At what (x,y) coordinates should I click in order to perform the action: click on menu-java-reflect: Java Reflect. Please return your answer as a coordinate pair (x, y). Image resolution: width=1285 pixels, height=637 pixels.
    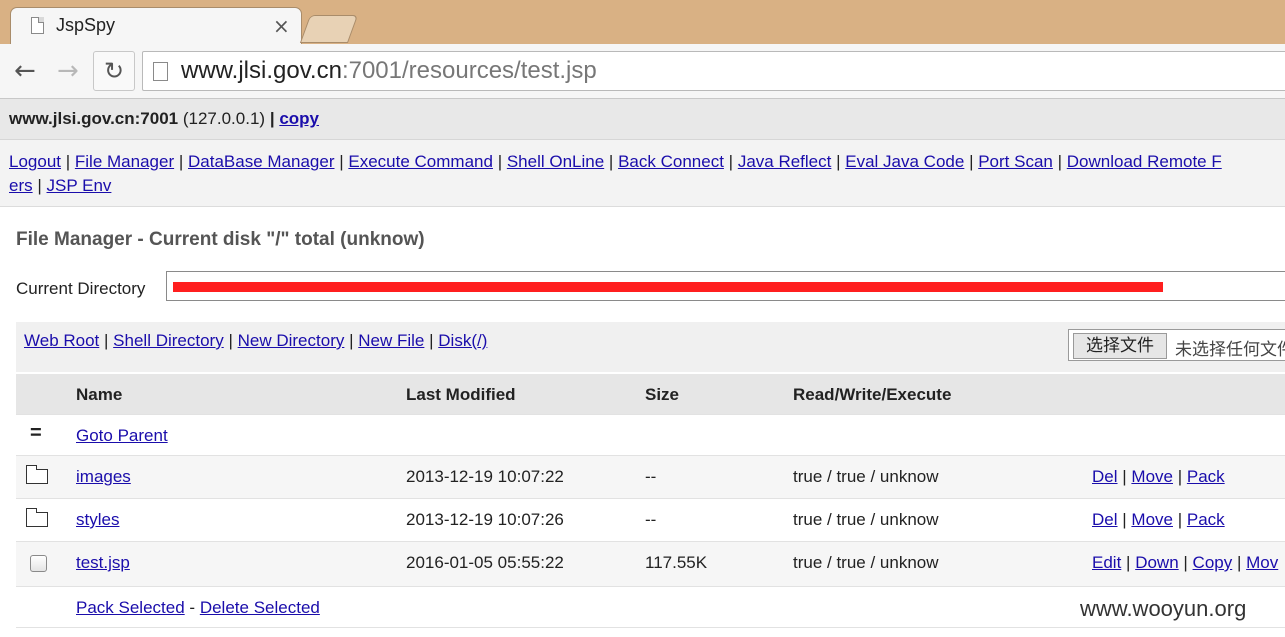
    Looking at the image, I should click on (785, 161).